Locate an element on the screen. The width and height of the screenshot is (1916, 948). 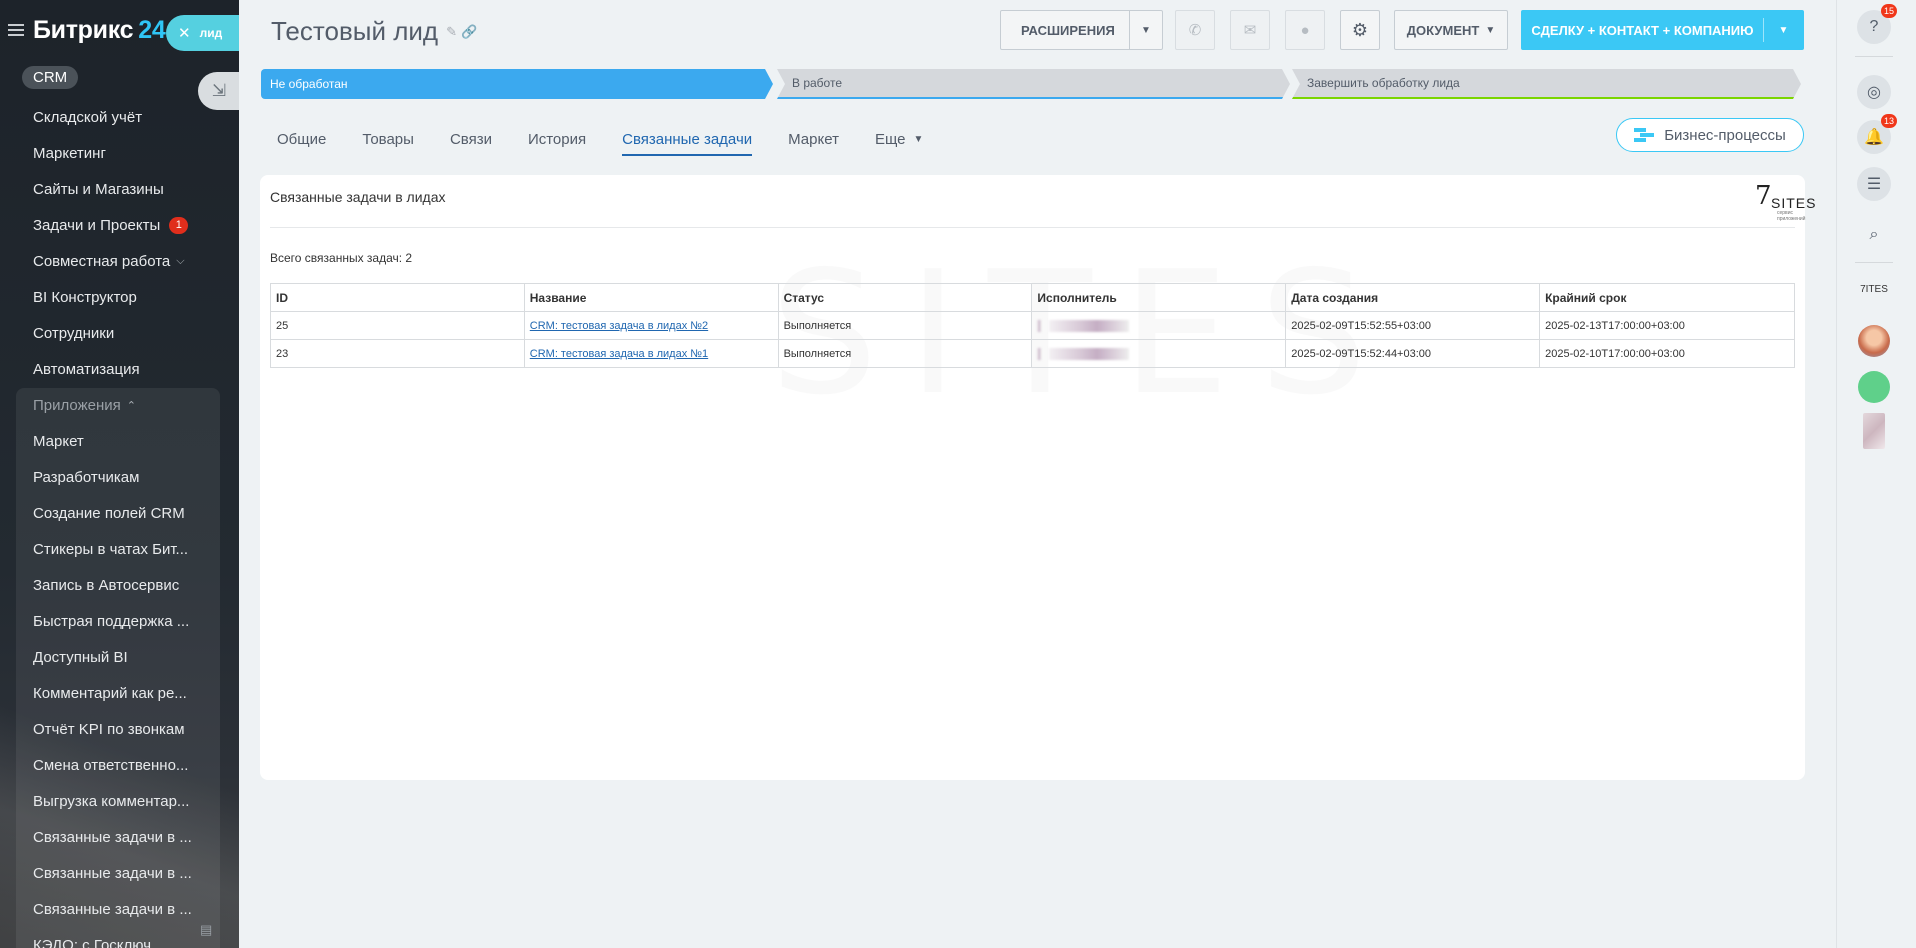
task-link: CRM: тестовая задача в лидах №1 is located at coordinates (619, 354).